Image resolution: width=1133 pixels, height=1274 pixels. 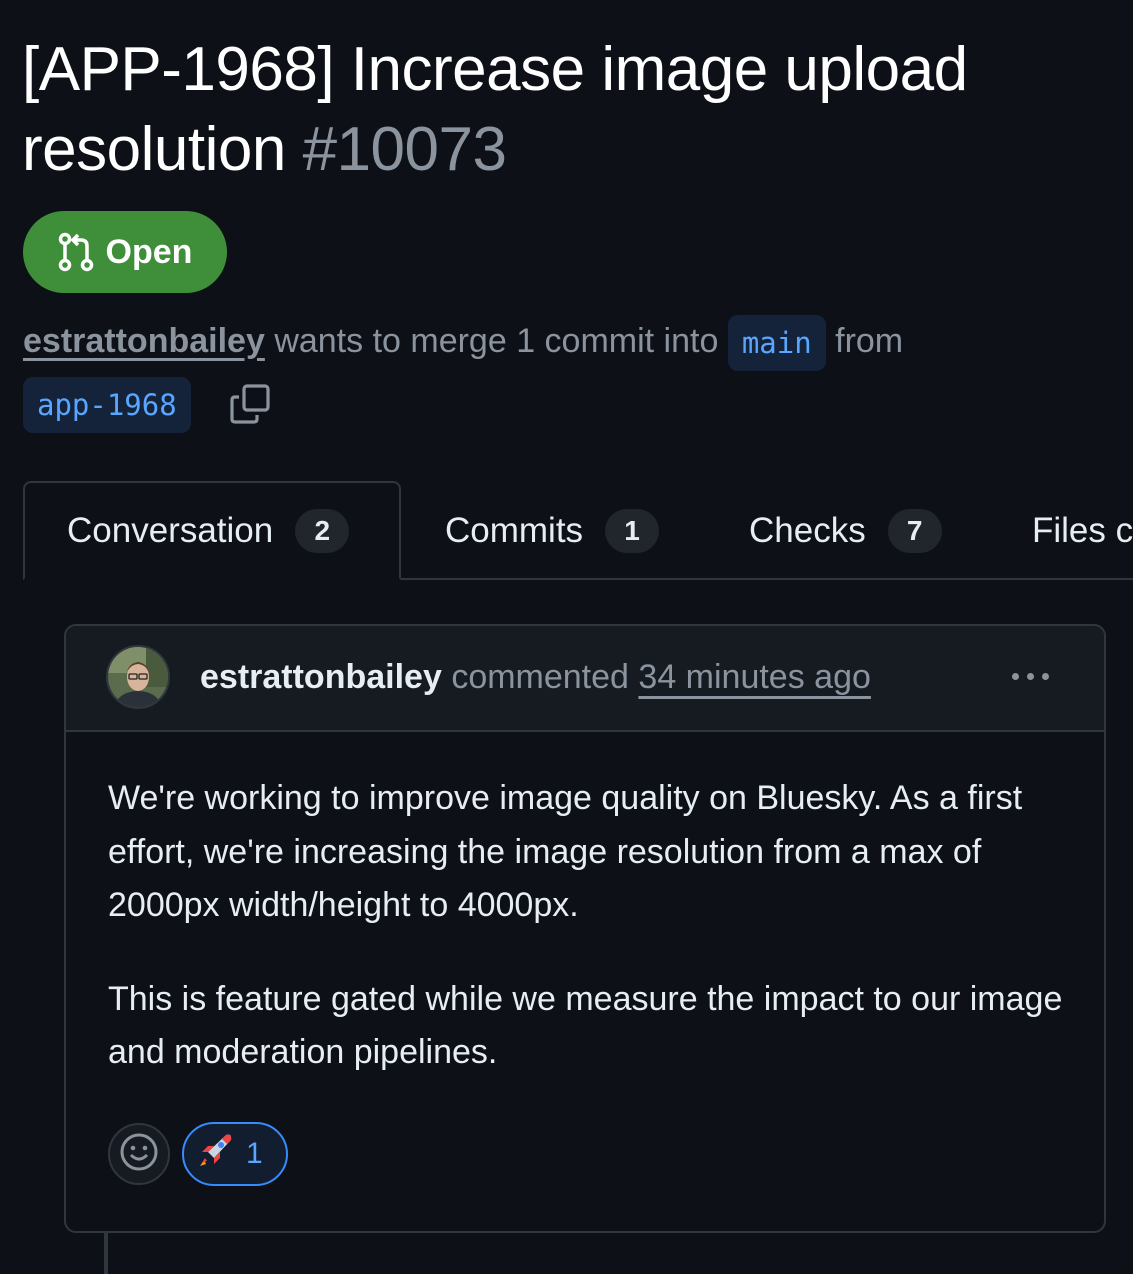 What do you see at coordinates (76, 252) in the screenshot?
I see `git-pull-request-icon` at bounding box center [76, 252].